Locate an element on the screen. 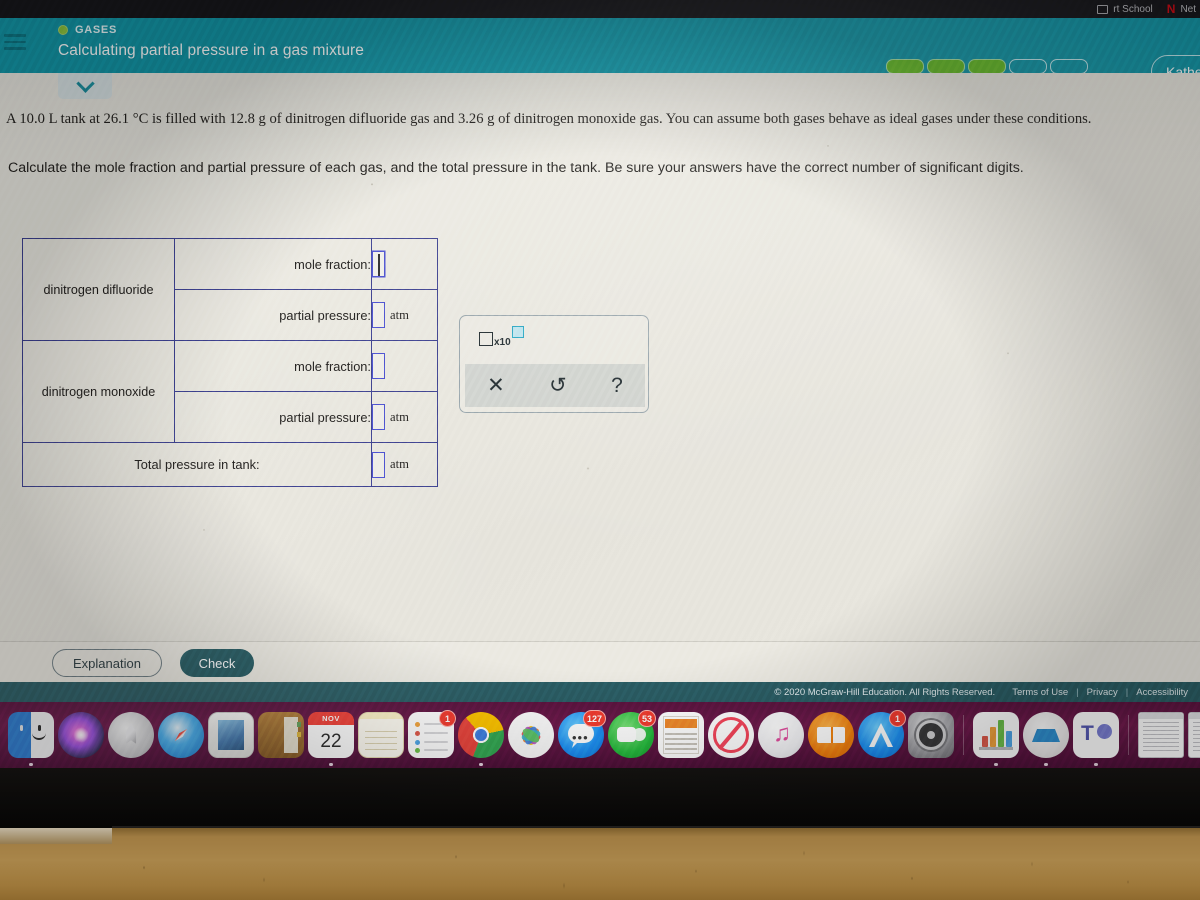  launchpad-icon is located at coordinates (131, 735).